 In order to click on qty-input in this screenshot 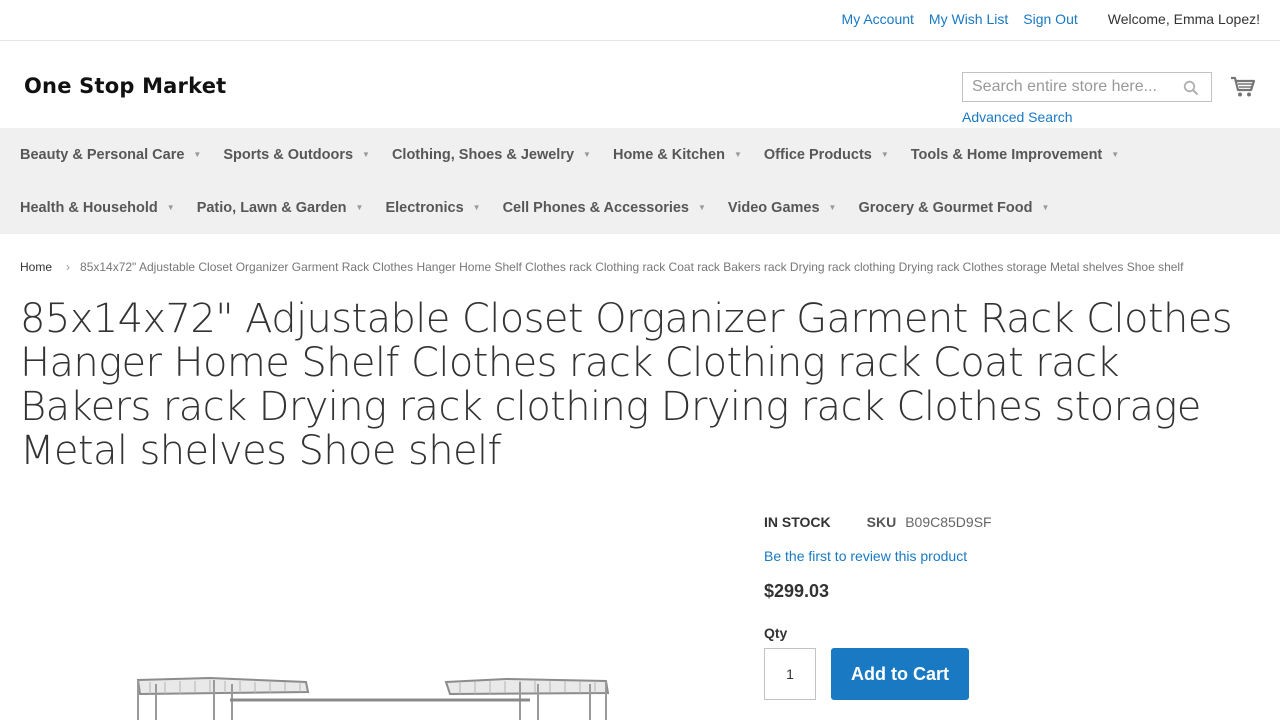, I will do `click(790, 674)`.